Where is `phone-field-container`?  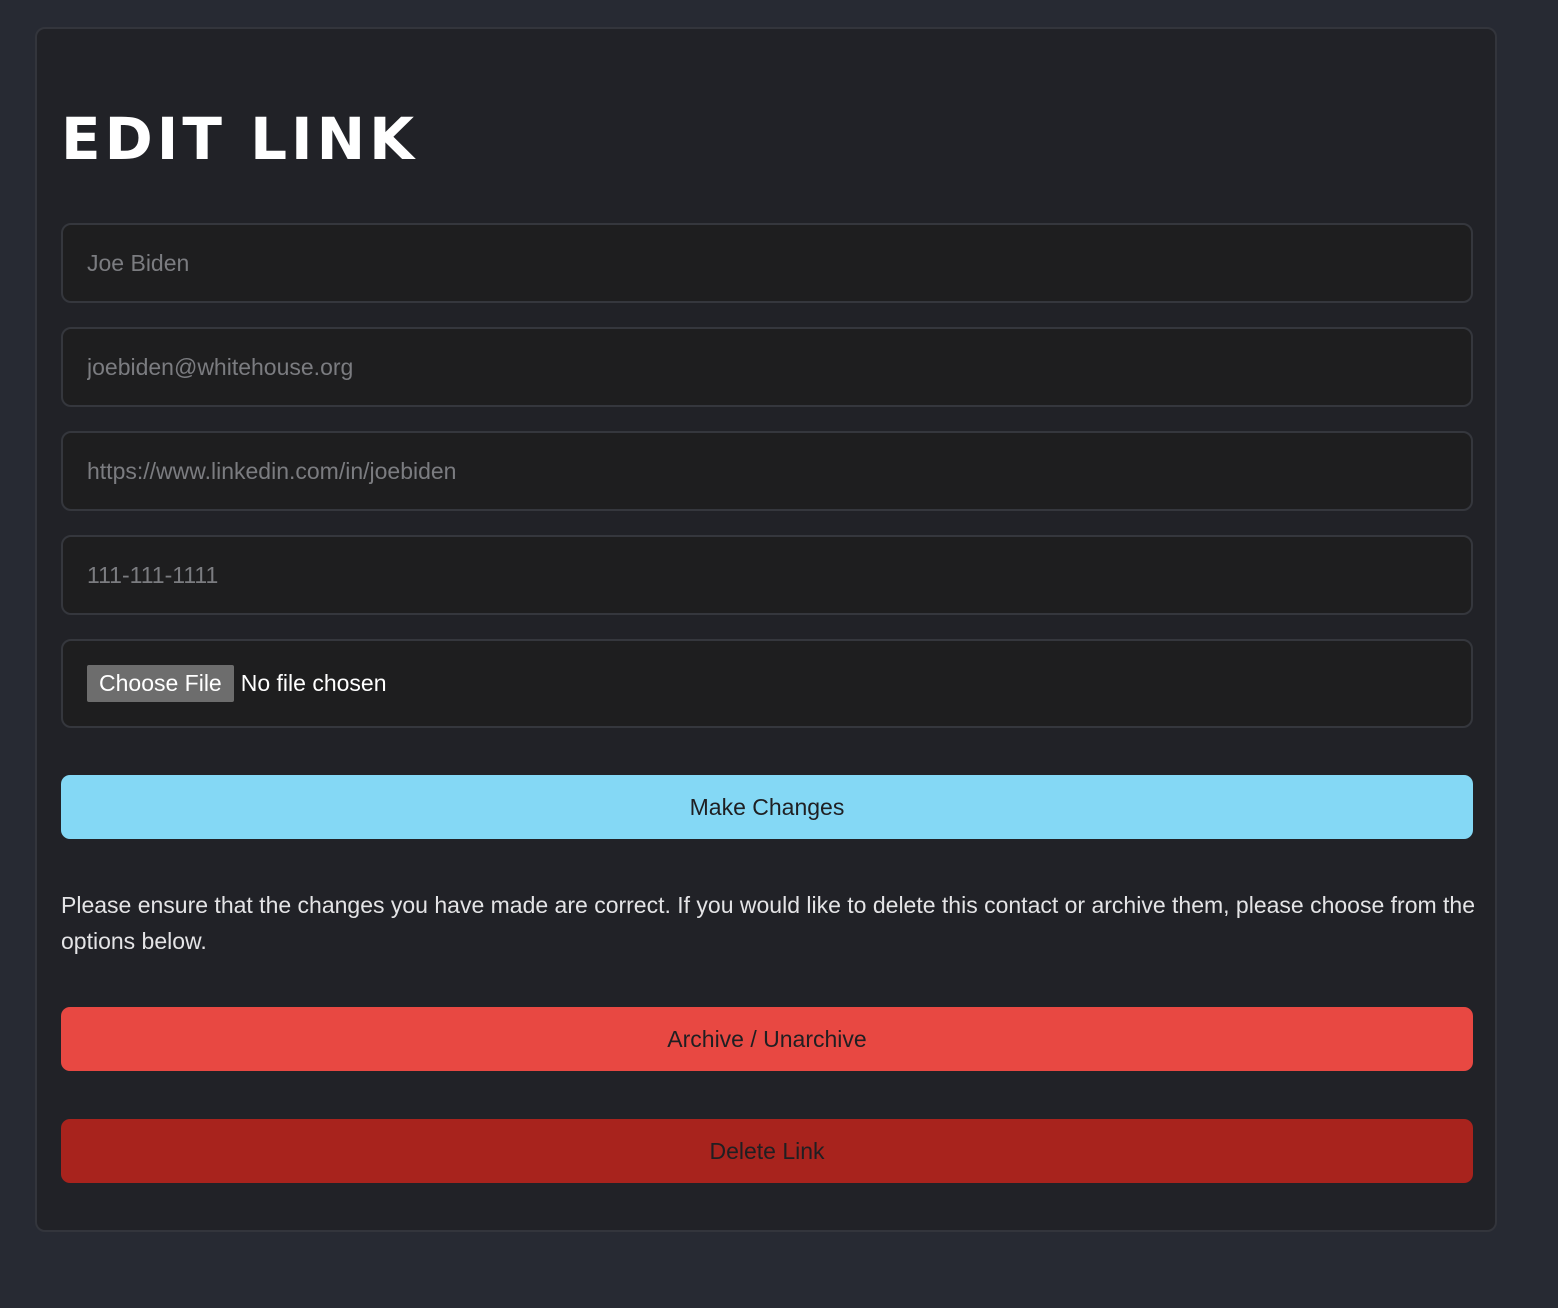 phone-field-container is located at coordinates (767, 575).